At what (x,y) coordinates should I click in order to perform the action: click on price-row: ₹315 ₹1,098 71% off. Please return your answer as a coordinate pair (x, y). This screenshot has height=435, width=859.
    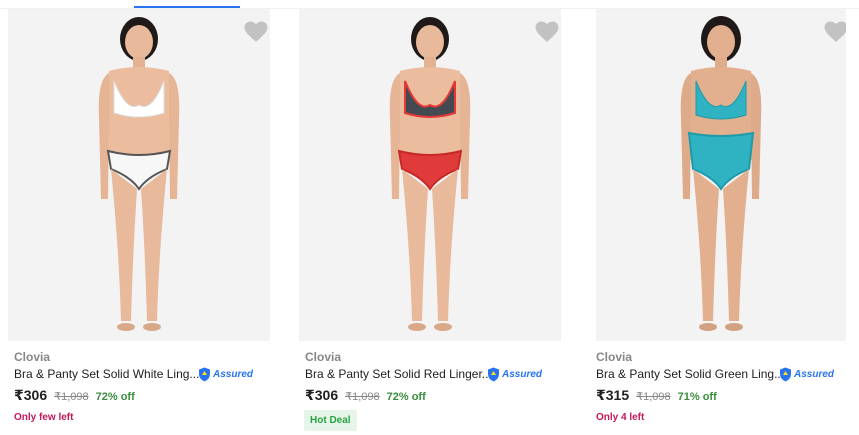
    Looking at the image, I should click on (656, 395).